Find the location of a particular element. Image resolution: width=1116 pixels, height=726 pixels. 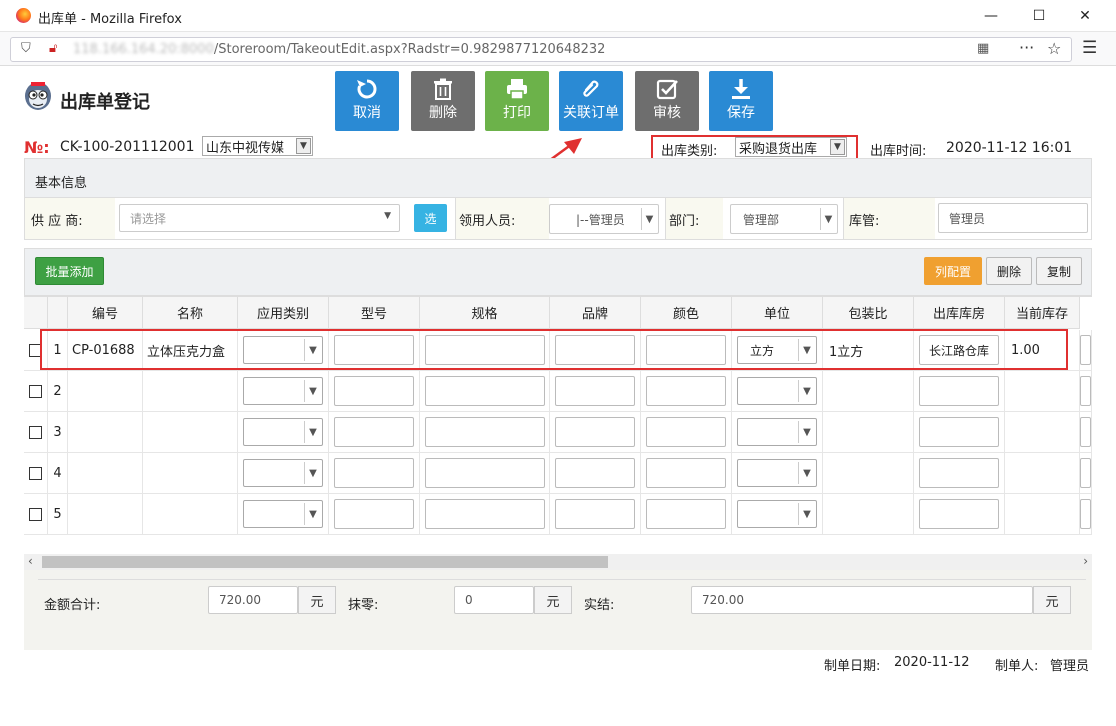

round-field: 0 is located at coordinates (494, 600).